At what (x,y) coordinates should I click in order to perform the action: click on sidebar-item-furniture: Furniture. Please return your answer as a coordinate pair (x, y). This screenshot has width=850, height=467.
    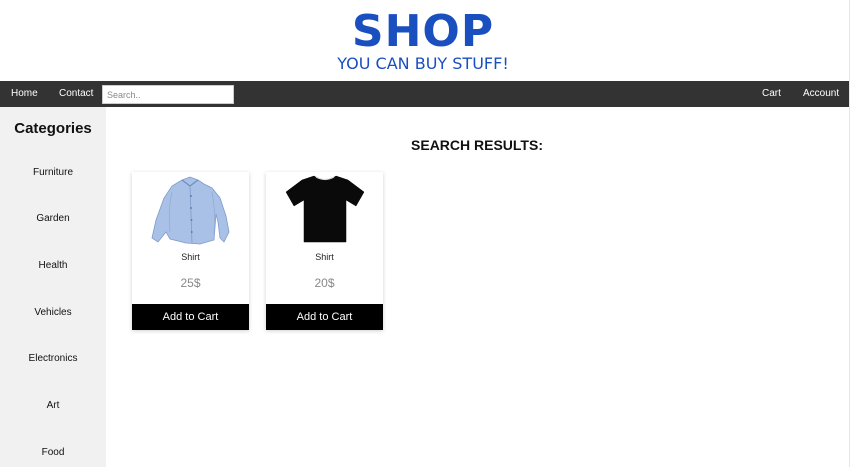
    Looking at the image, I should click on (53, 173).